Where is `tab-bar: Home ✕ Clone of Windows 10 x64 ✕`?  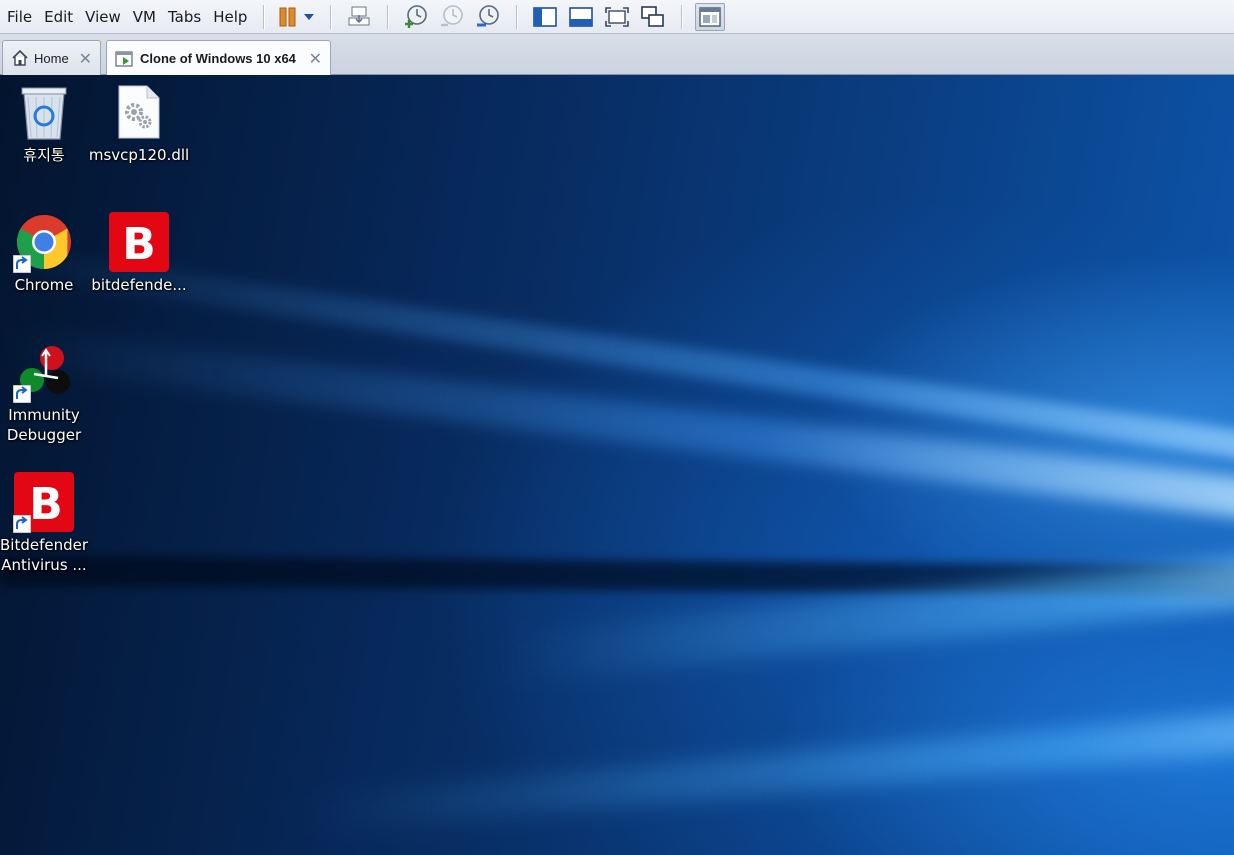 tab-bar: Home ✕ Clone of Windows 10 x64 ✕ is located at coordinates (617, 55).